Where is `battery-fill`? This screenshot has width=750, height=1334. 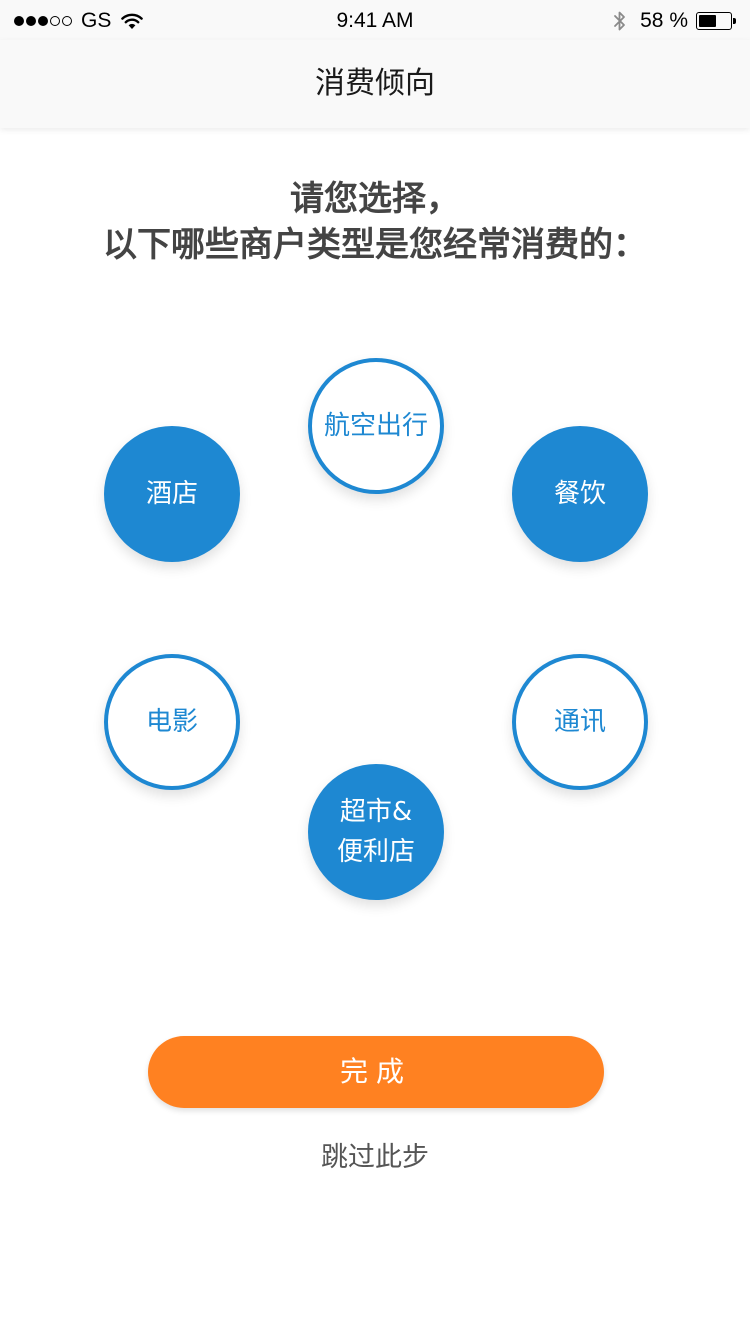
battery-fill is located at coordinates (708, 21).